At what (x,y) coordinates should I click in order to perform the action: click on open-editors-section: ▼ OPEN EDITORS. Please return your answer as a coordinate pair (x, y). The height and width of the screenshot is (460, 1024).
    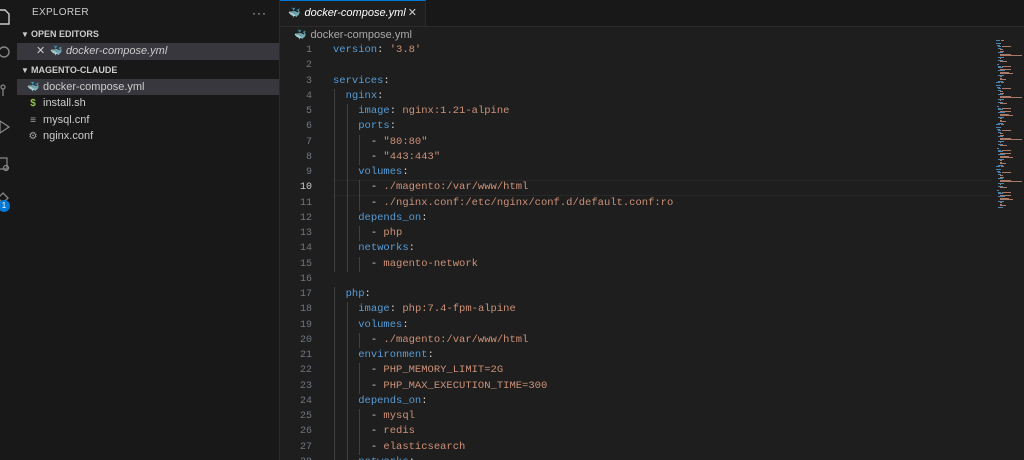
    Looking at the image, I should click on (148, 34).